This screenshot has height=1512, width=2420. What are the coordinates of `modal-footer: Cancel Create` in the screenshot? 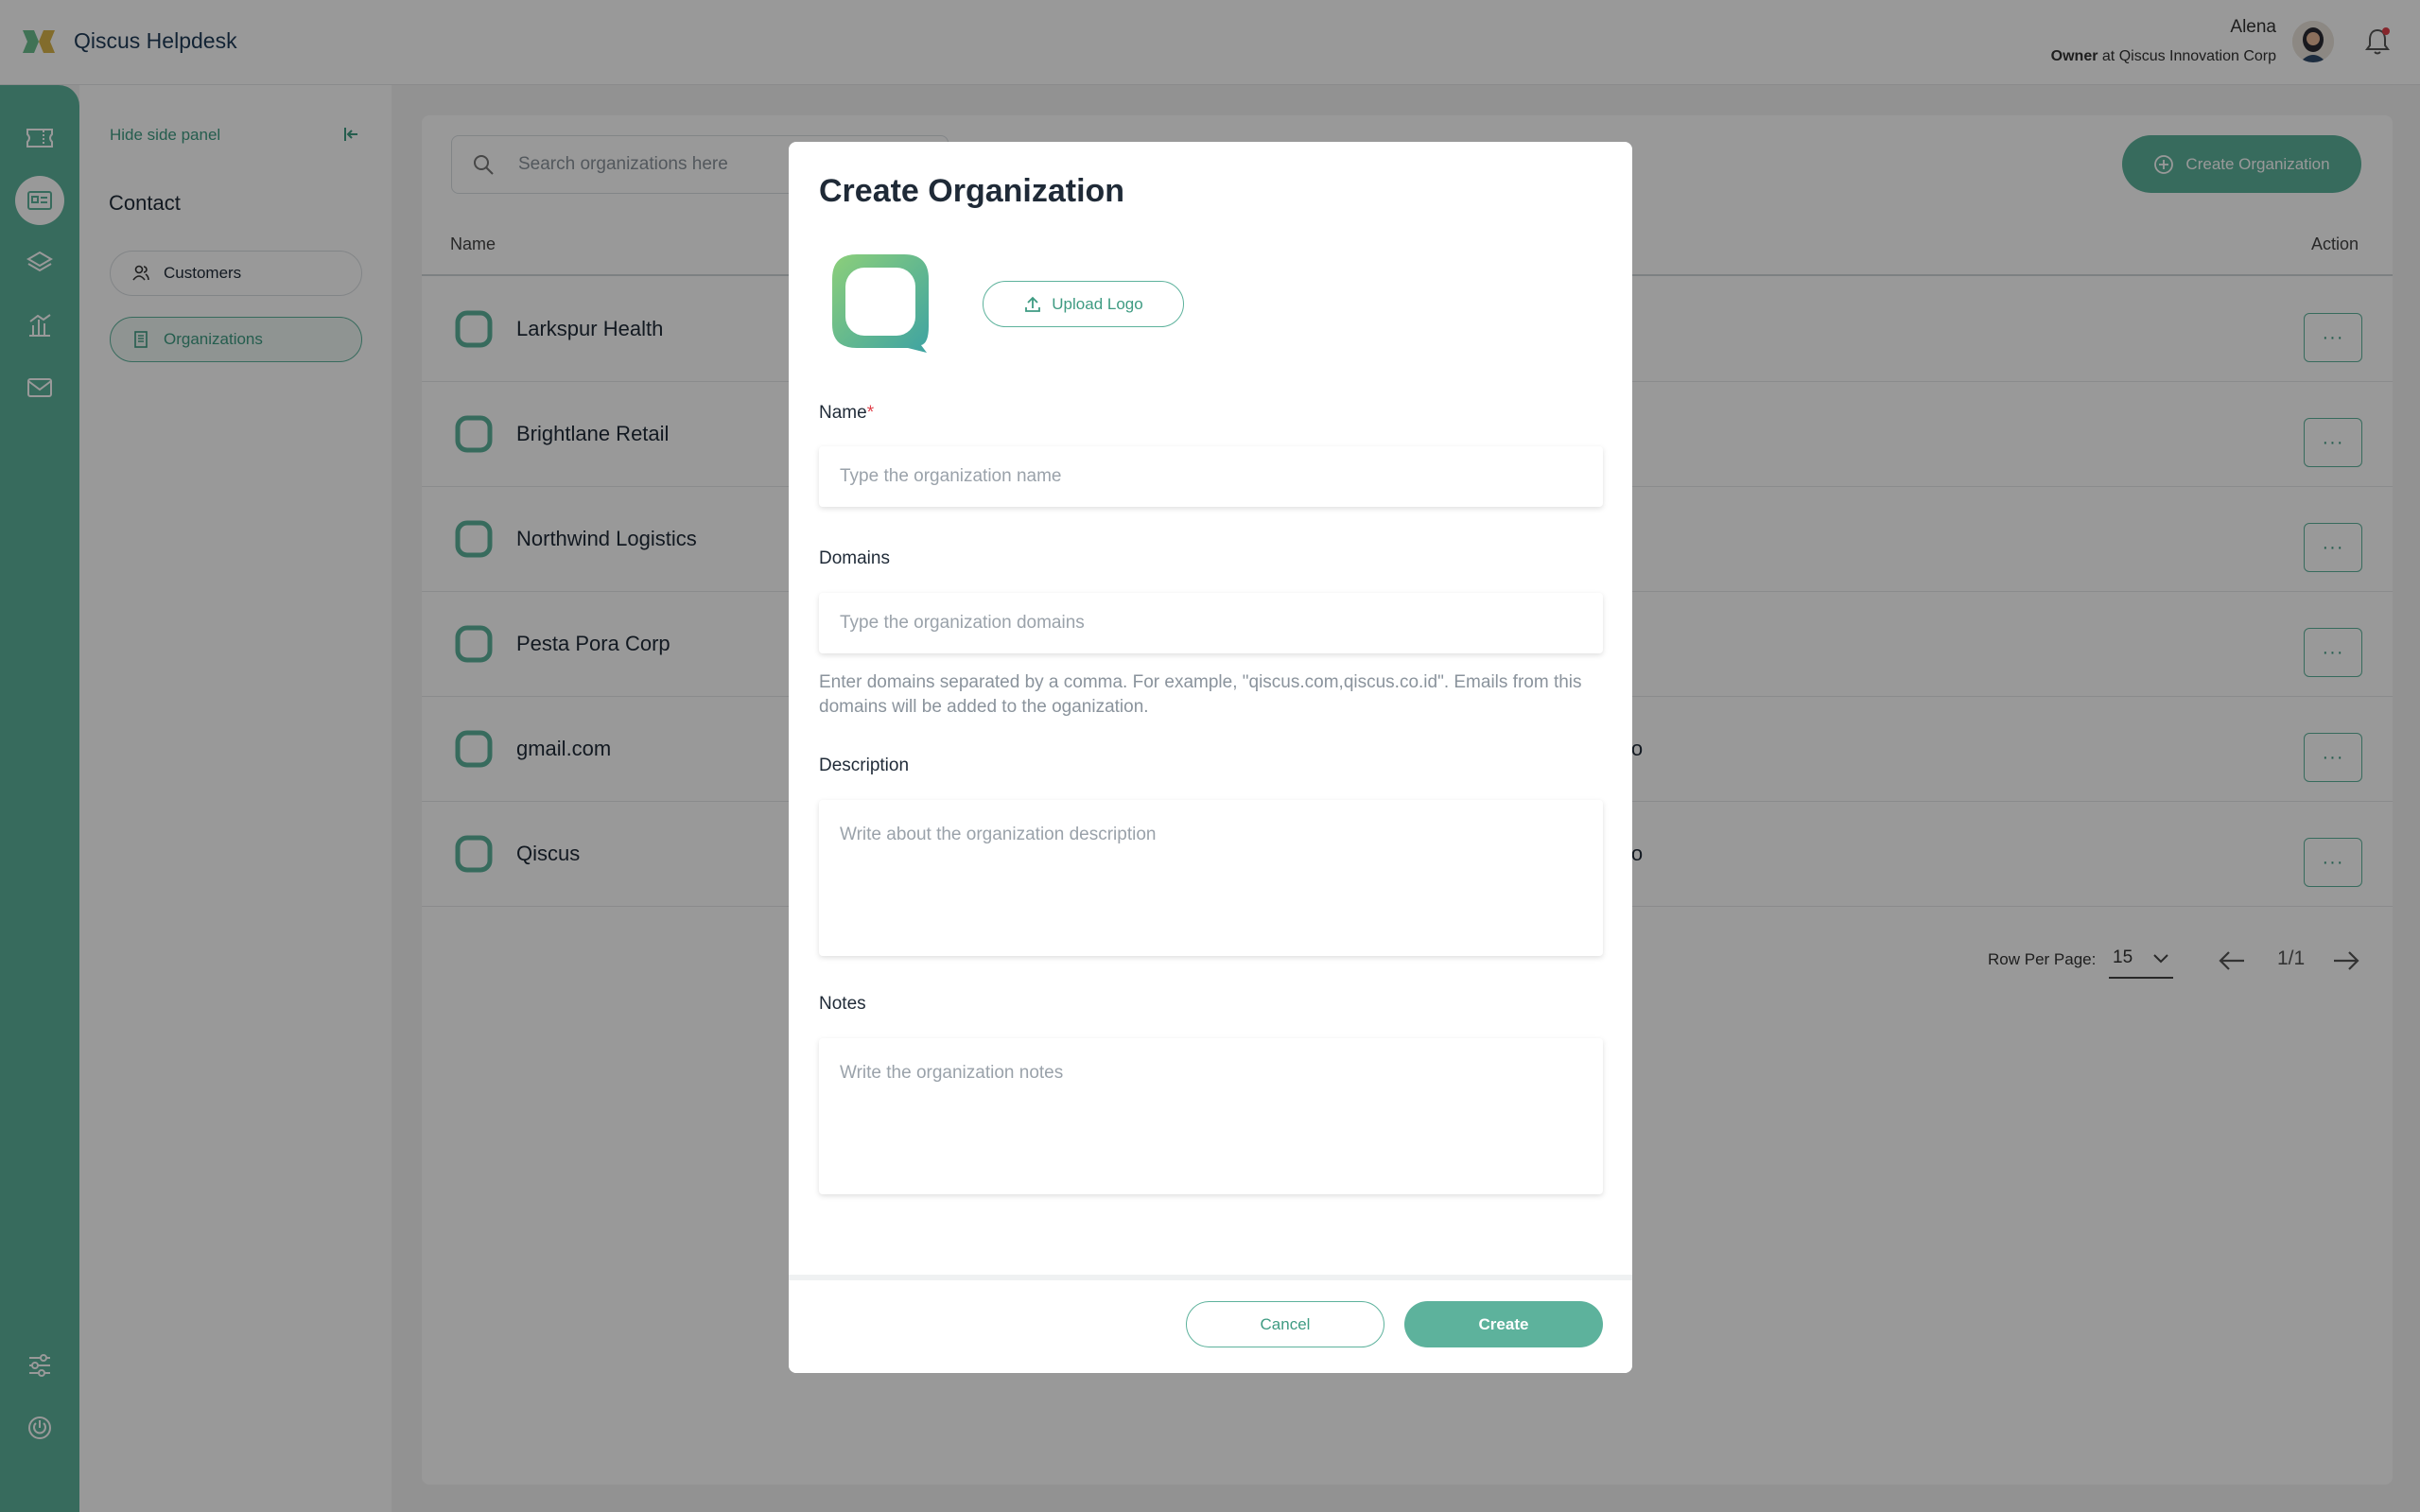 It's located at (1210, 1324).